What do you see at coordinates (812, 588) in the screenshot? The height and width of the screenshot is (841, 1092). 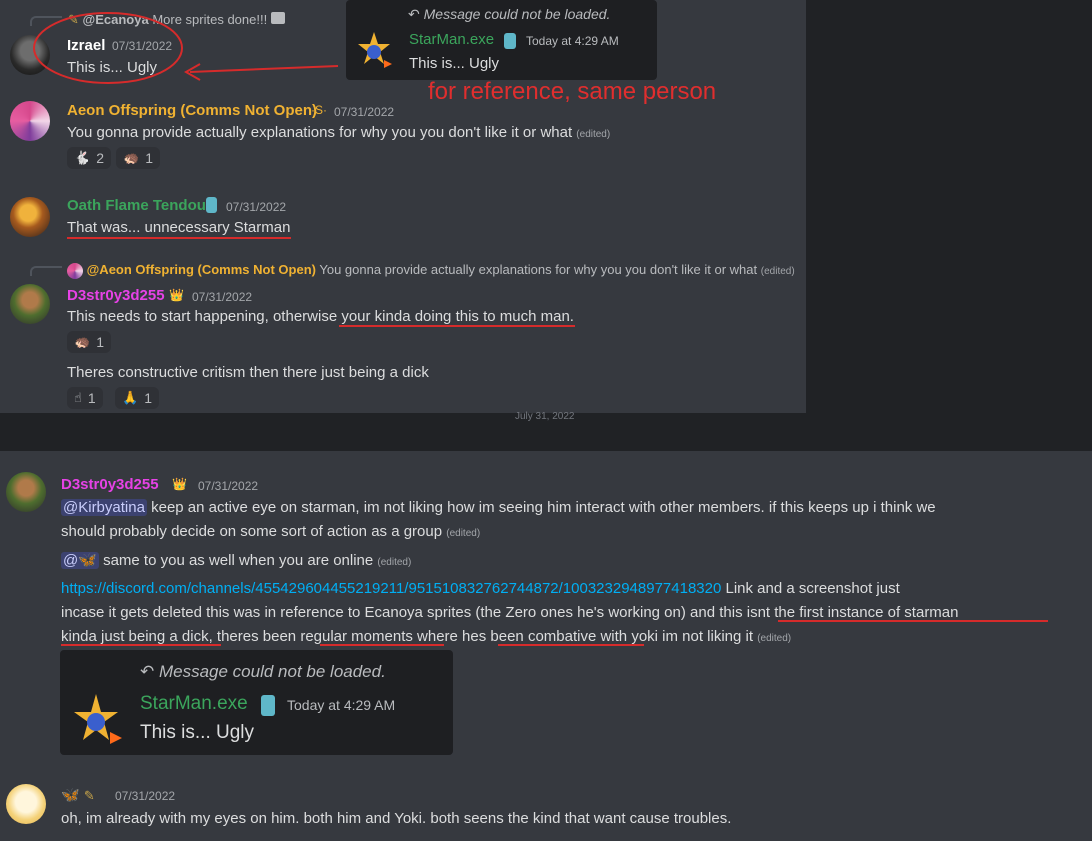 I see `message-body: Link and a screenshot just` at bounding box center [812, 588].